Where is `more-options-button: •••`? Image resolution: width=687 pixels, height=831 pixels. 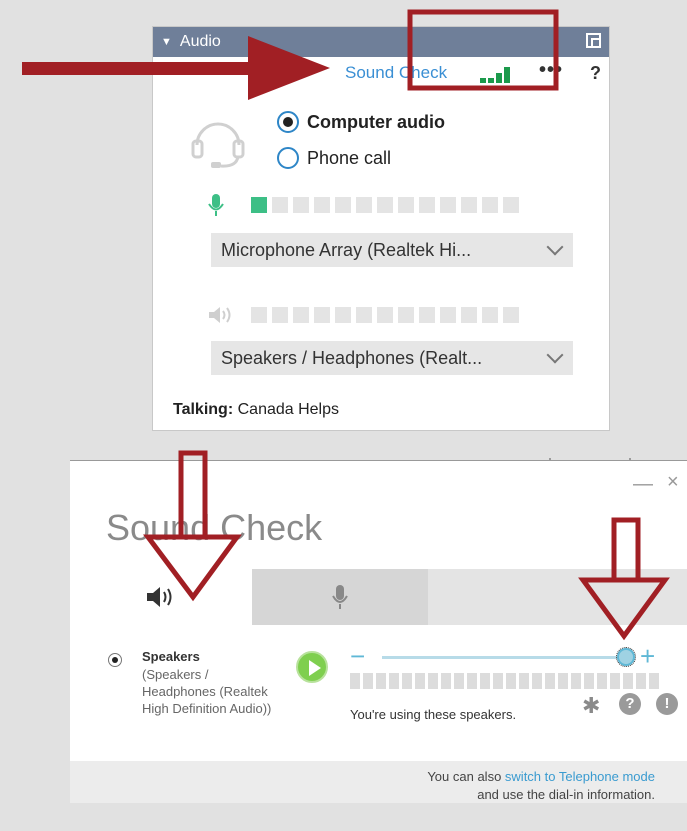
more-options-button: ••• is located at coordinates (551, 70).